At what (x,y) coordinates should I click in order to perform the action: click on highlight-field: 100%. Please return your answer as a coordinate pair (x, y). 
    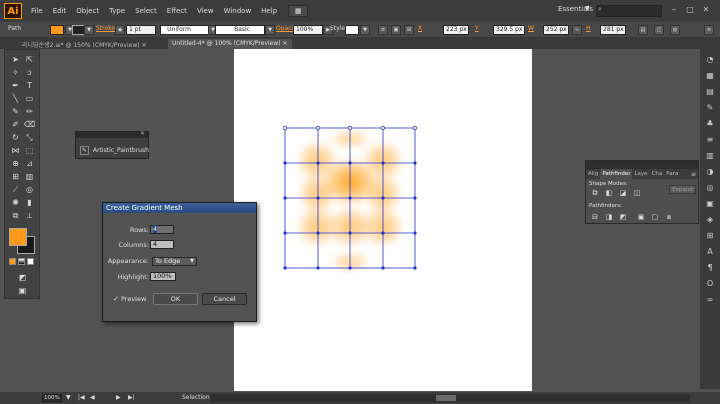
    Looking at the image, I should click on (163, 276).